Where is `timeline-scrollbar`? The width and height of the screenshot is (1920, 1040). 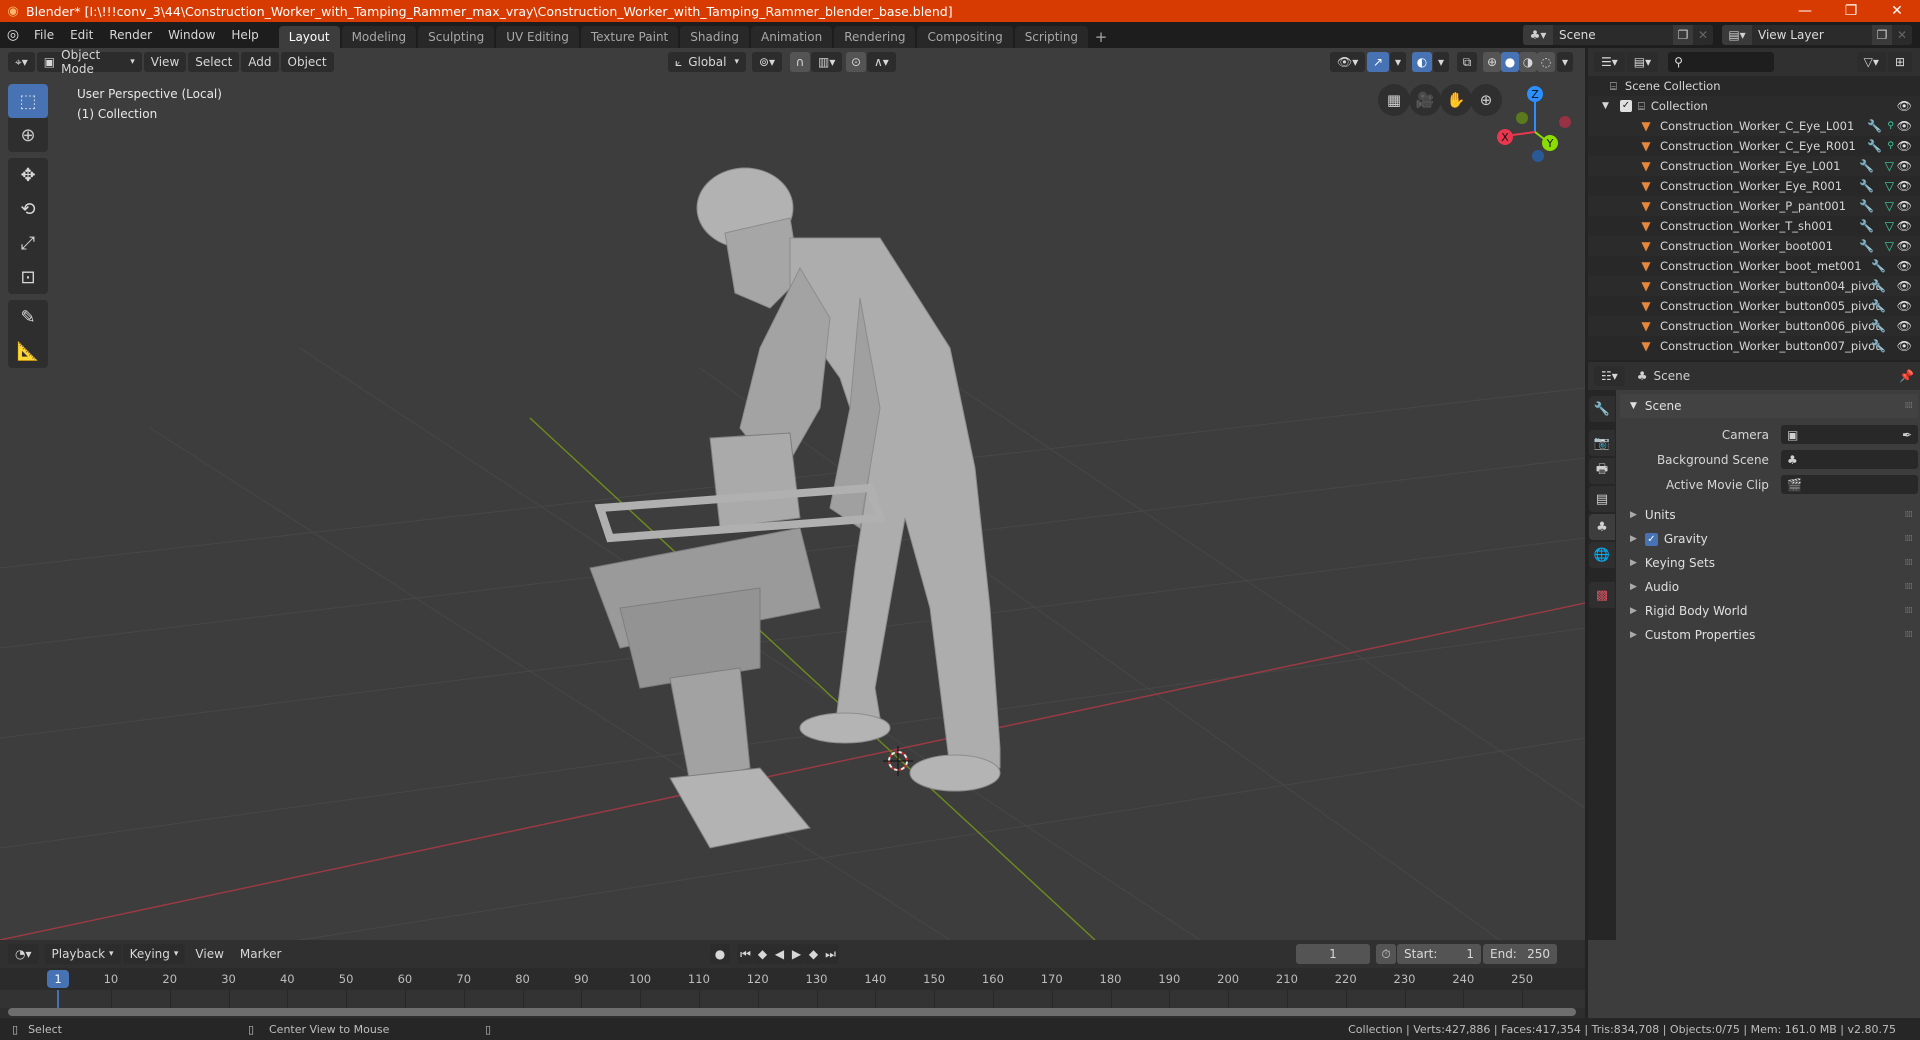 timeline-scrollbar is located at coordinates (792, 1012).